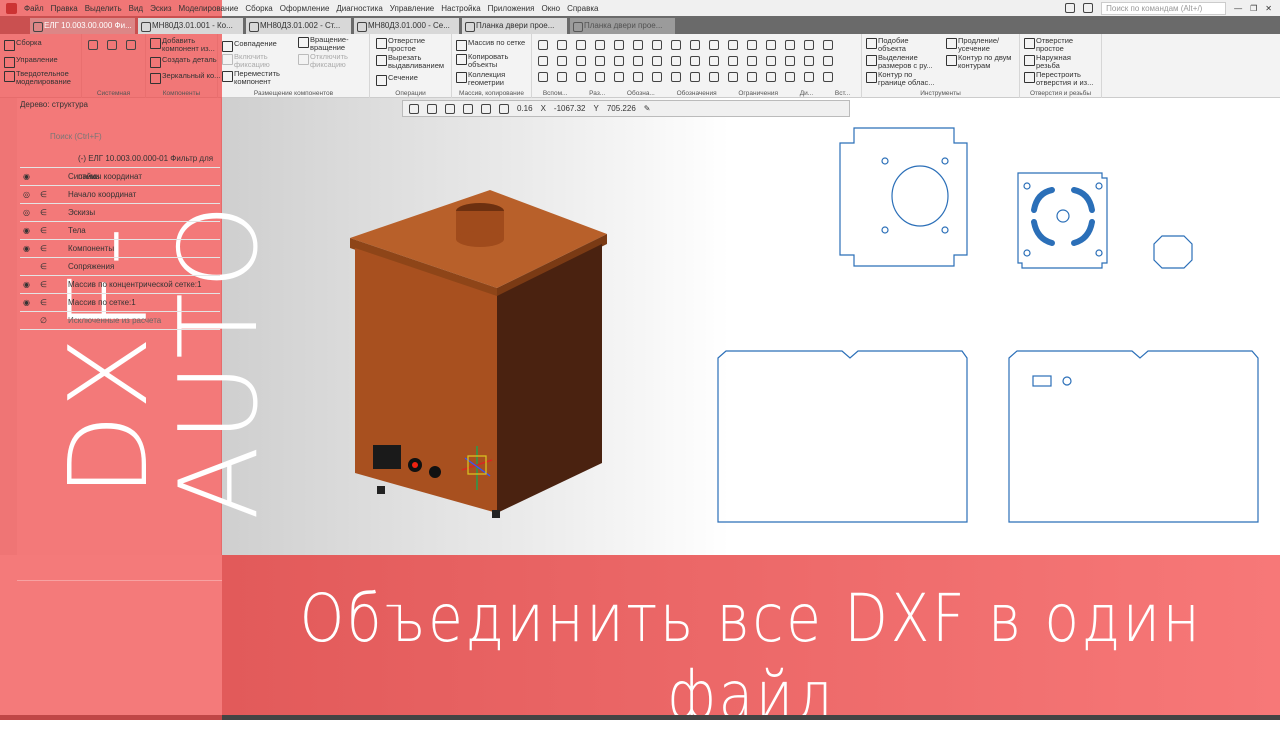 The width and height of the screenshot is (1280, 734). Describe the element at coordinates (486, 108) in the screenshot. I see `hide-icon` at that location.